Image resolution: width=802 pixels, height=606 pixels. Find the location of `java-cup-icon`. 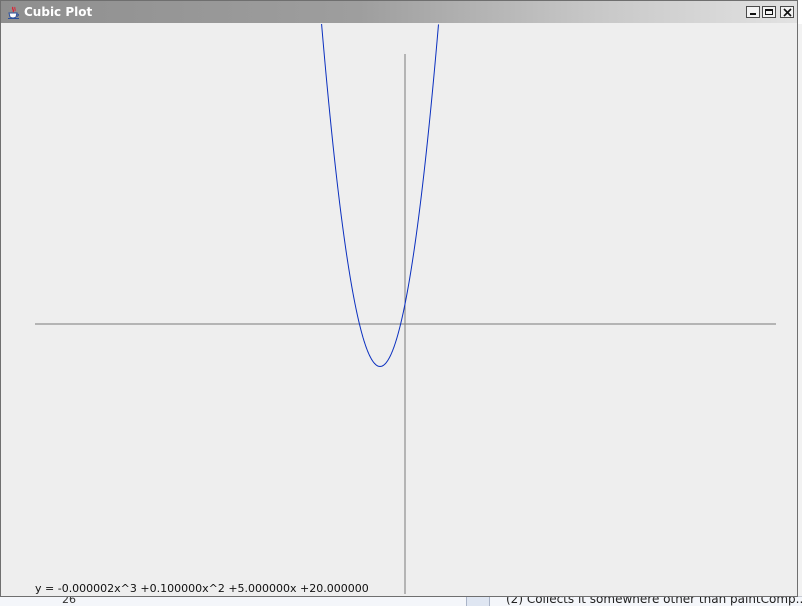

java-cup-icon is located at coordinates (14, 12).